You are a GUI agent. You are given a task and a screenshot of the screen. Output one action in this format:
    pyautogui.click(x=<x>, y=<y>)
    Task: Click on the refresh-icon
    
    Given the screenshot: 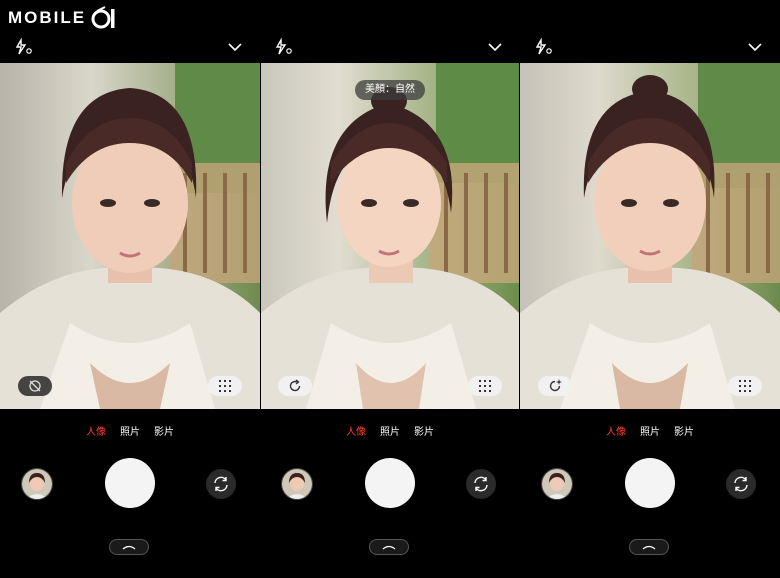 What is the action you would take?
    pyautogui.click(x=295, y=385)
    